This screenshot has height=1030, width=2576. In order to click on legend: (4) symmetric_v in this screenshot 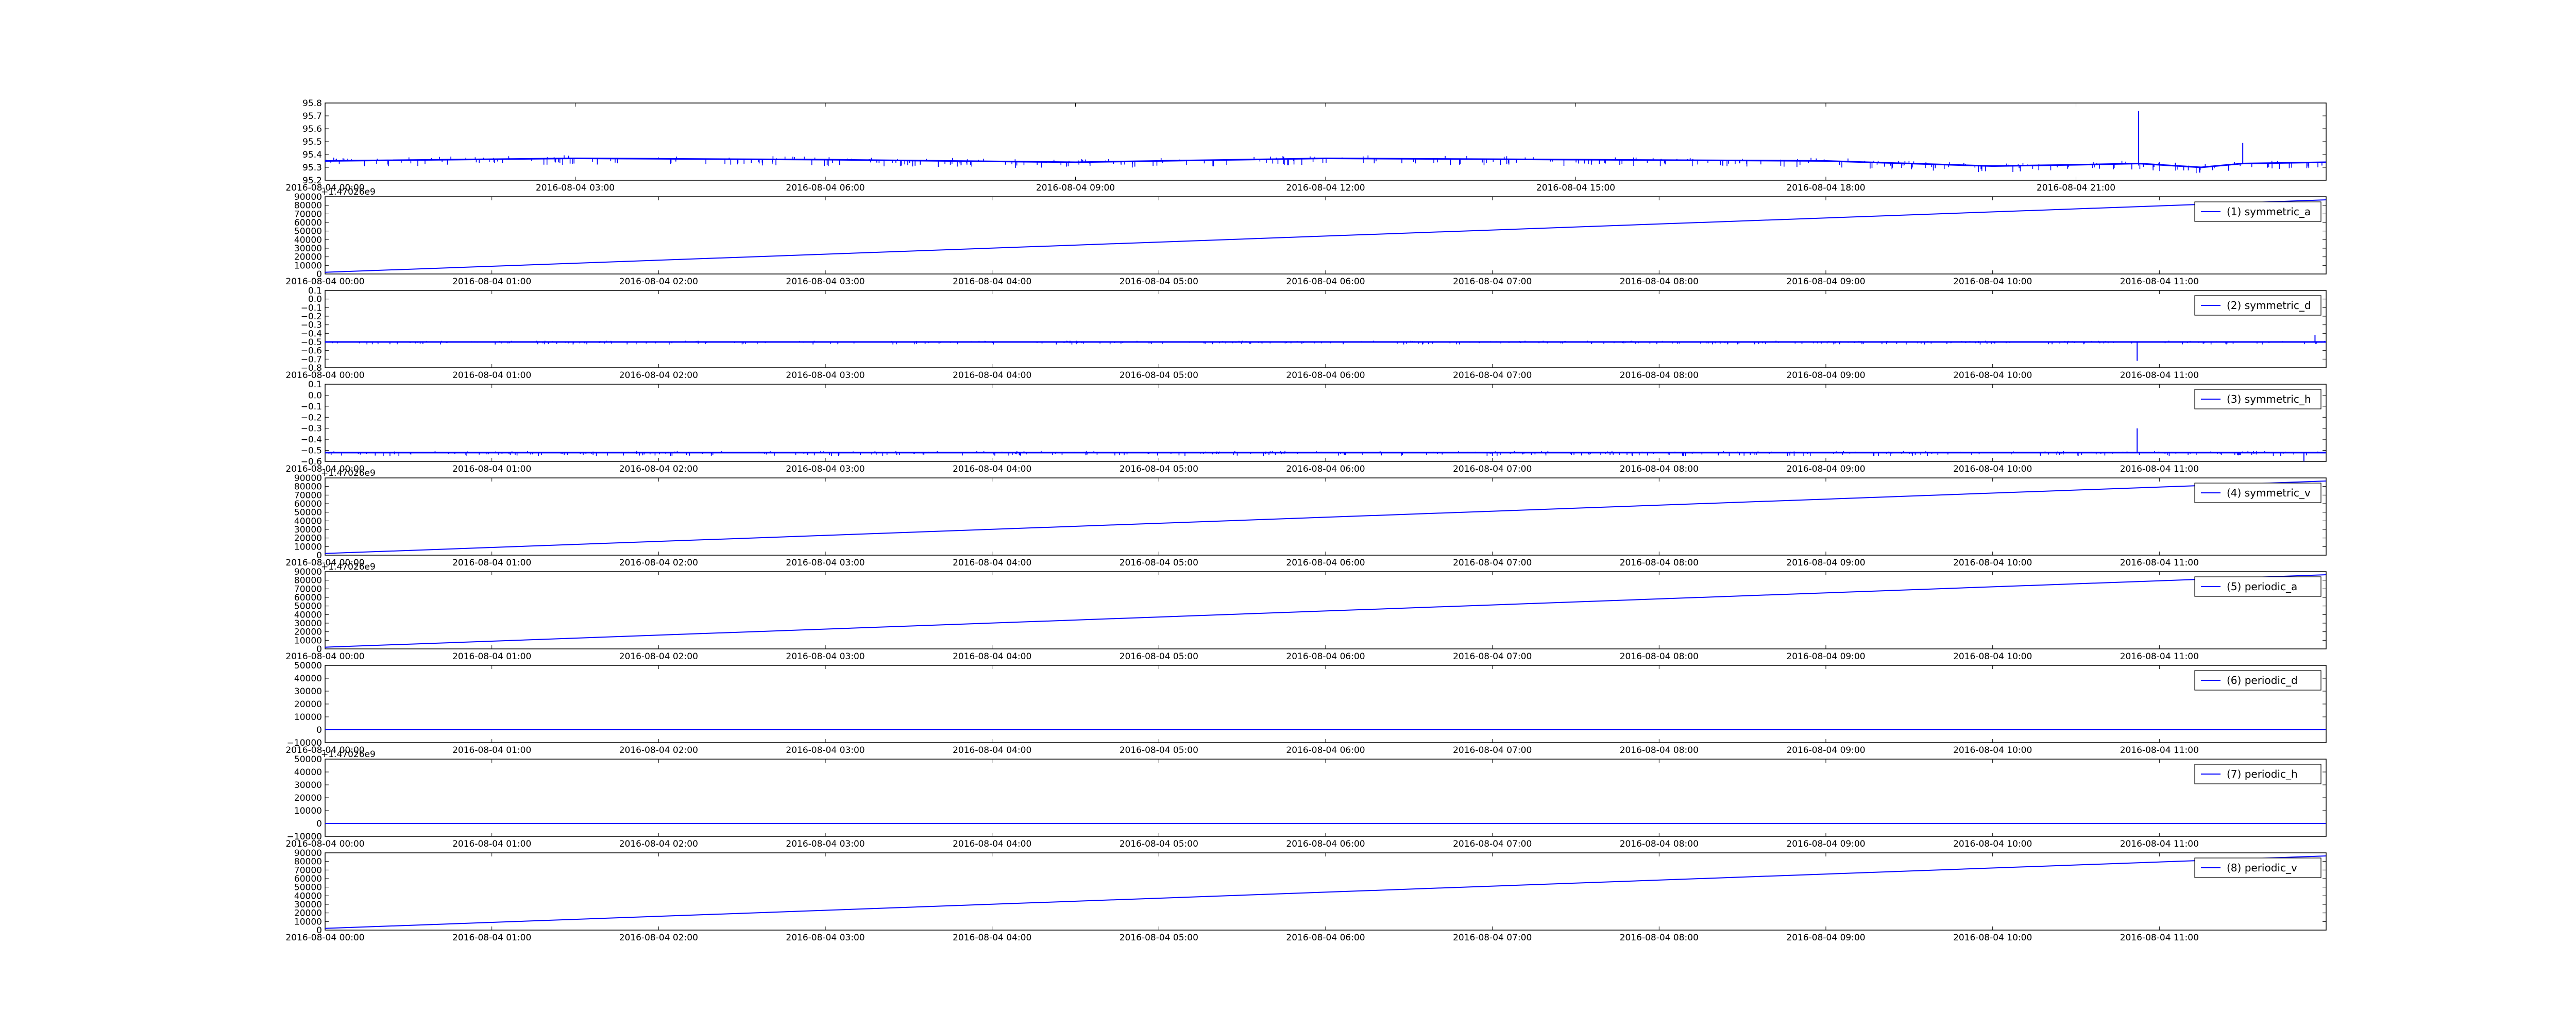, I will do `click(2257, 493)`.